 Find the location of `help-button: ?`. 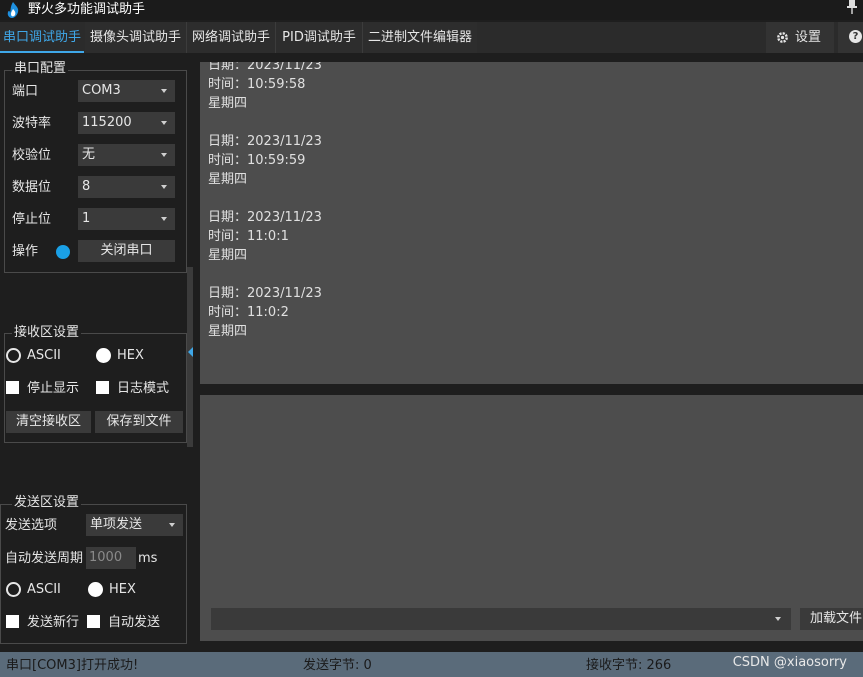

help-button: ? is located at coordinates (850, 37).